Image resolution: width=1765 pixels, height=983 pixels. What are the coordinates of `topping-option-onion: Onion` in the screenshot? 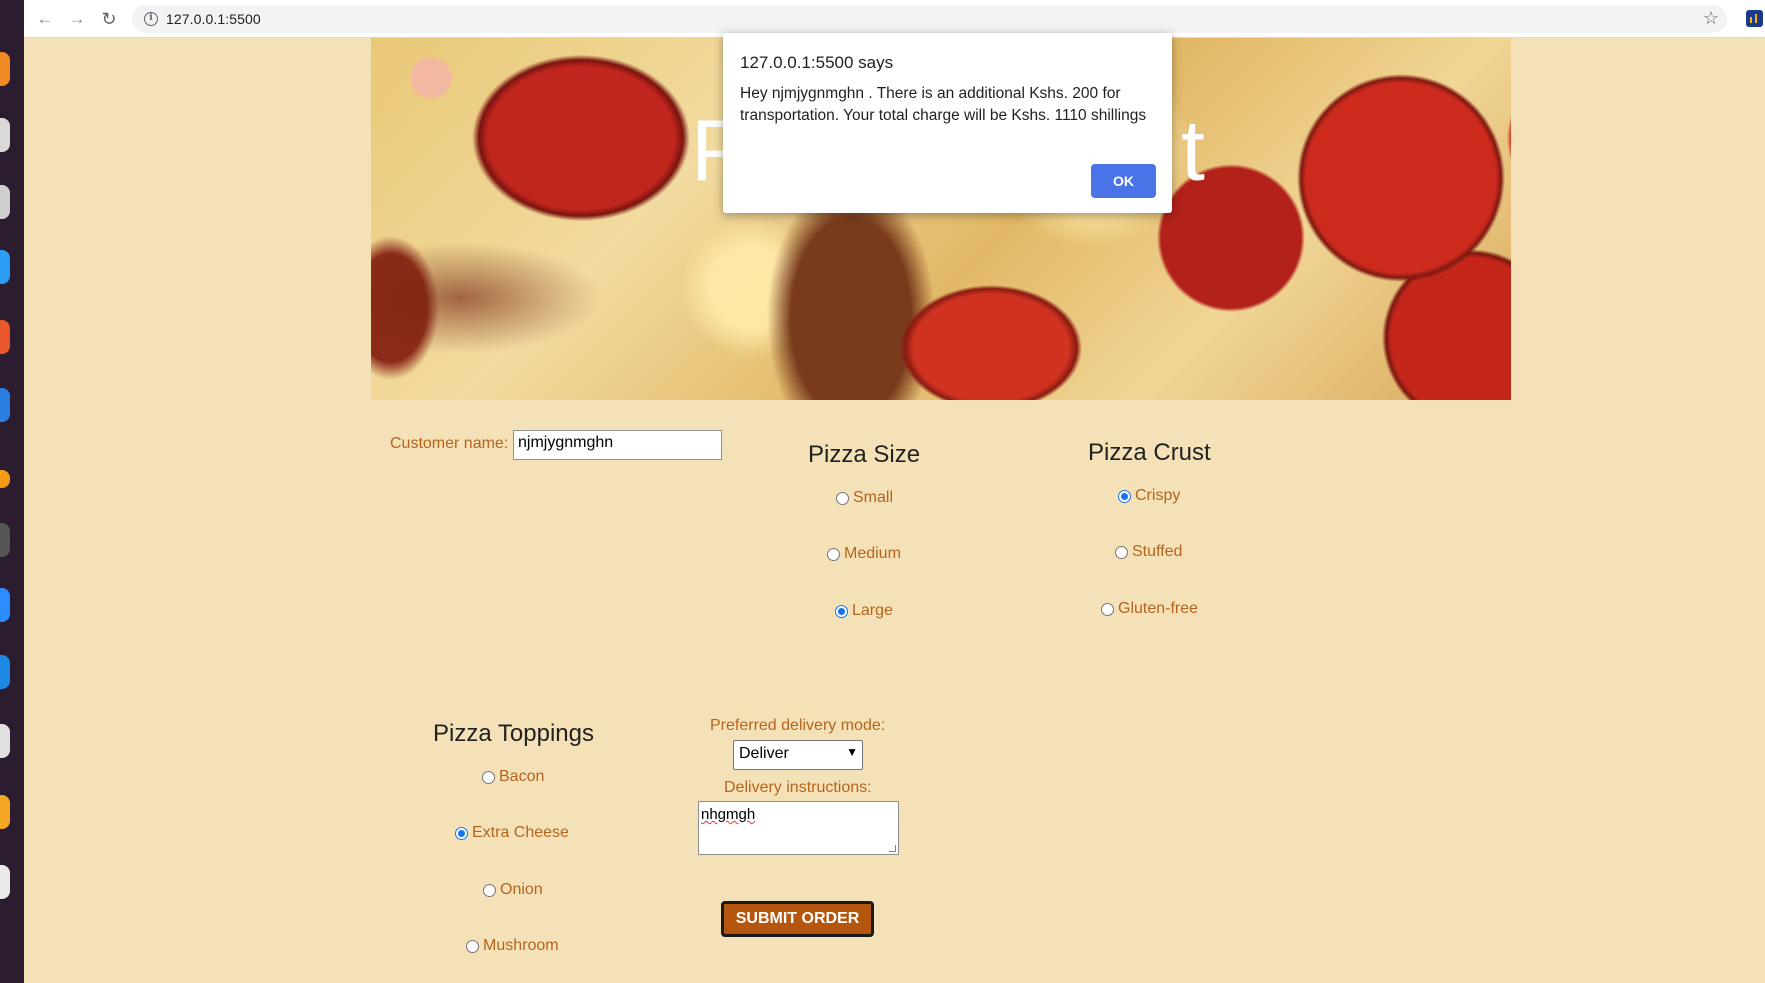 It's located at (513, 890).